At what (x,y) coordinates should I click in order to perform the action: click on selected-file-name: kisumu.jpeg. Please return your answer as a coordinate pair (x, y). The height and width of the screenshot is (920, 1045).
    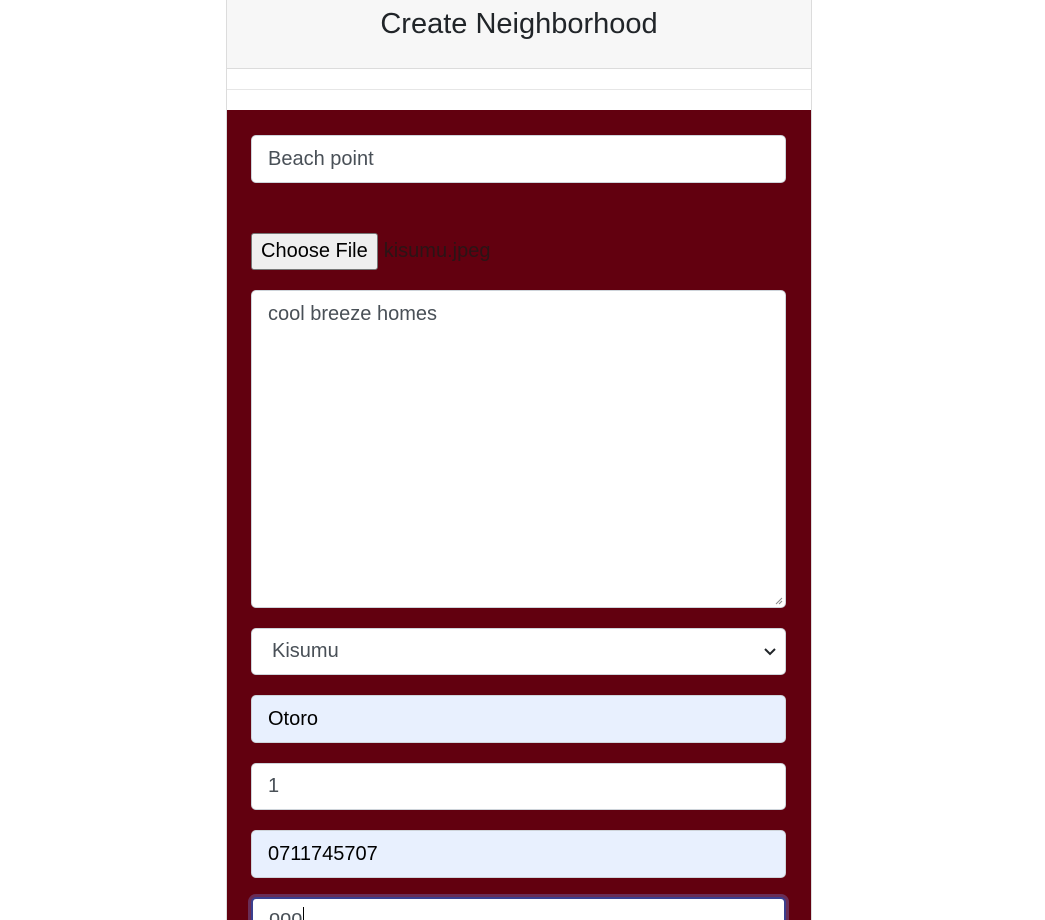
    Looking at the image, I should click on (437, 251).